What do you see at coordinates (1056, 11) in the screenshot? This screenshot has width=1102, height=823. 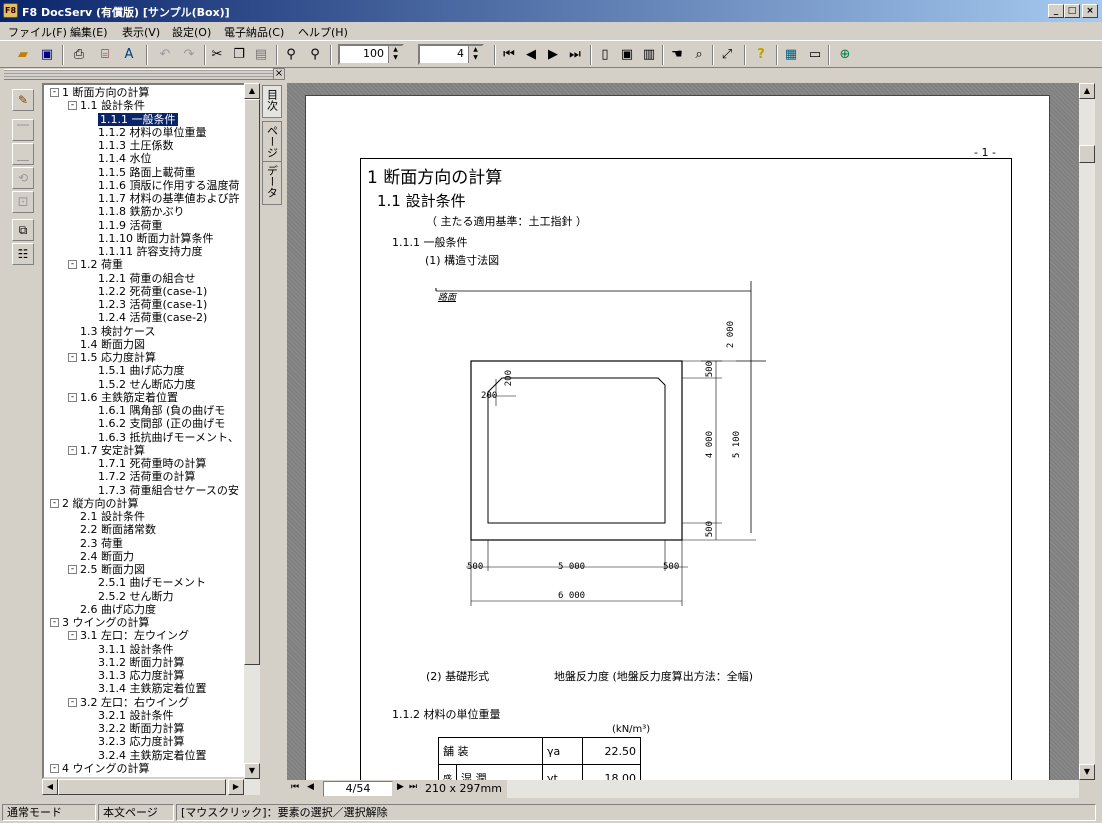 I see `minimize-button: _` at bounding box center [1056, 11].